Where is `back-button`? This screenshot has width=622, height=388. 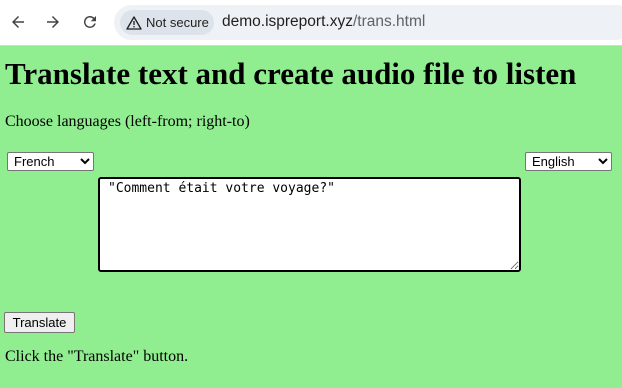
back-button is located at coordinates (18, 22).